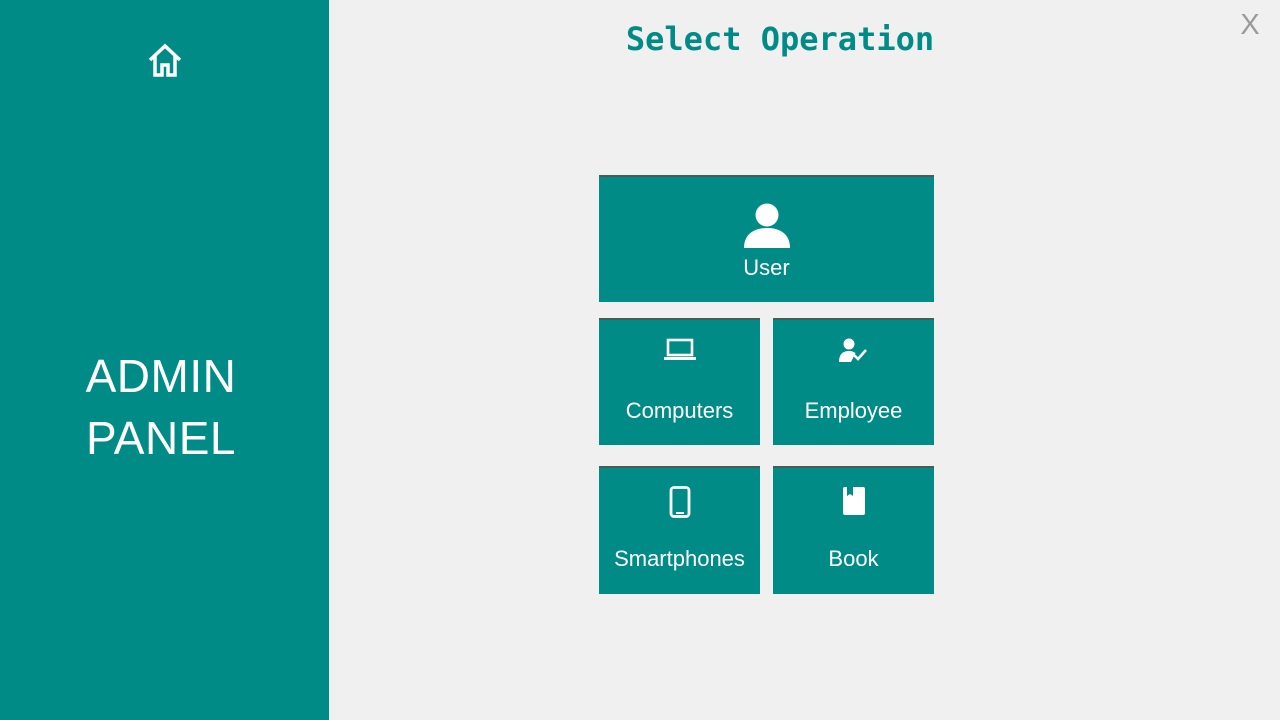  Describe the element at coordinates (161, 407) in the screenshot. I see `admin-panel-title: ADMIN PANEL` at that location.